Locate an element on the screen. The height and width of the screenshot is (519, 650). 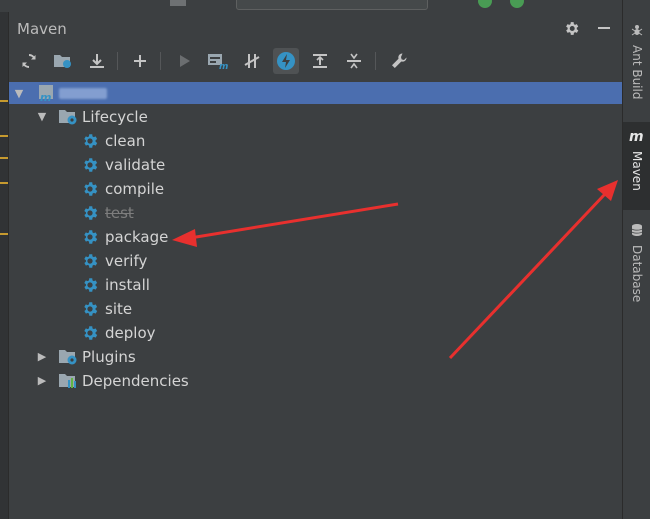
maven-toolbar: m is located at coordinates (316, 62).